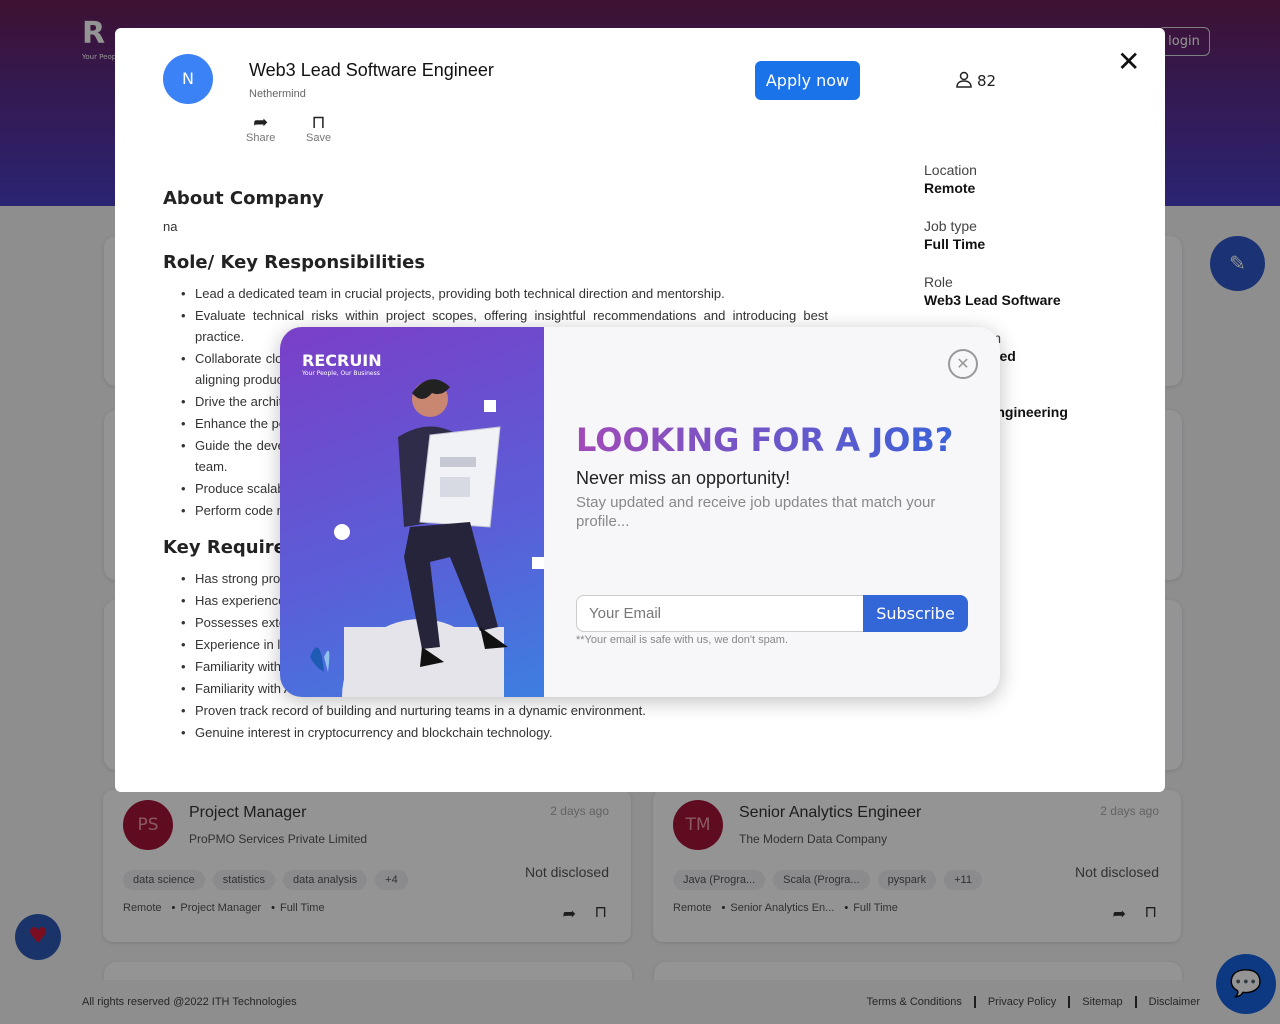 The height and width of the screenshot is (1024, 1280). I want to click on user-icon, so click(964, 81).